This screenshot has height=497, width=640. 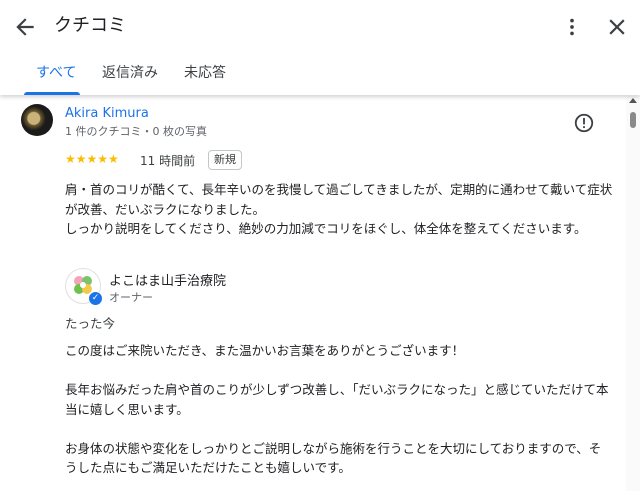 What do you see at coordinates (320, 76) in the screenshot?
I see `review-tabs: すべて 返信済み 未応答` at bounding box center [320, 76].